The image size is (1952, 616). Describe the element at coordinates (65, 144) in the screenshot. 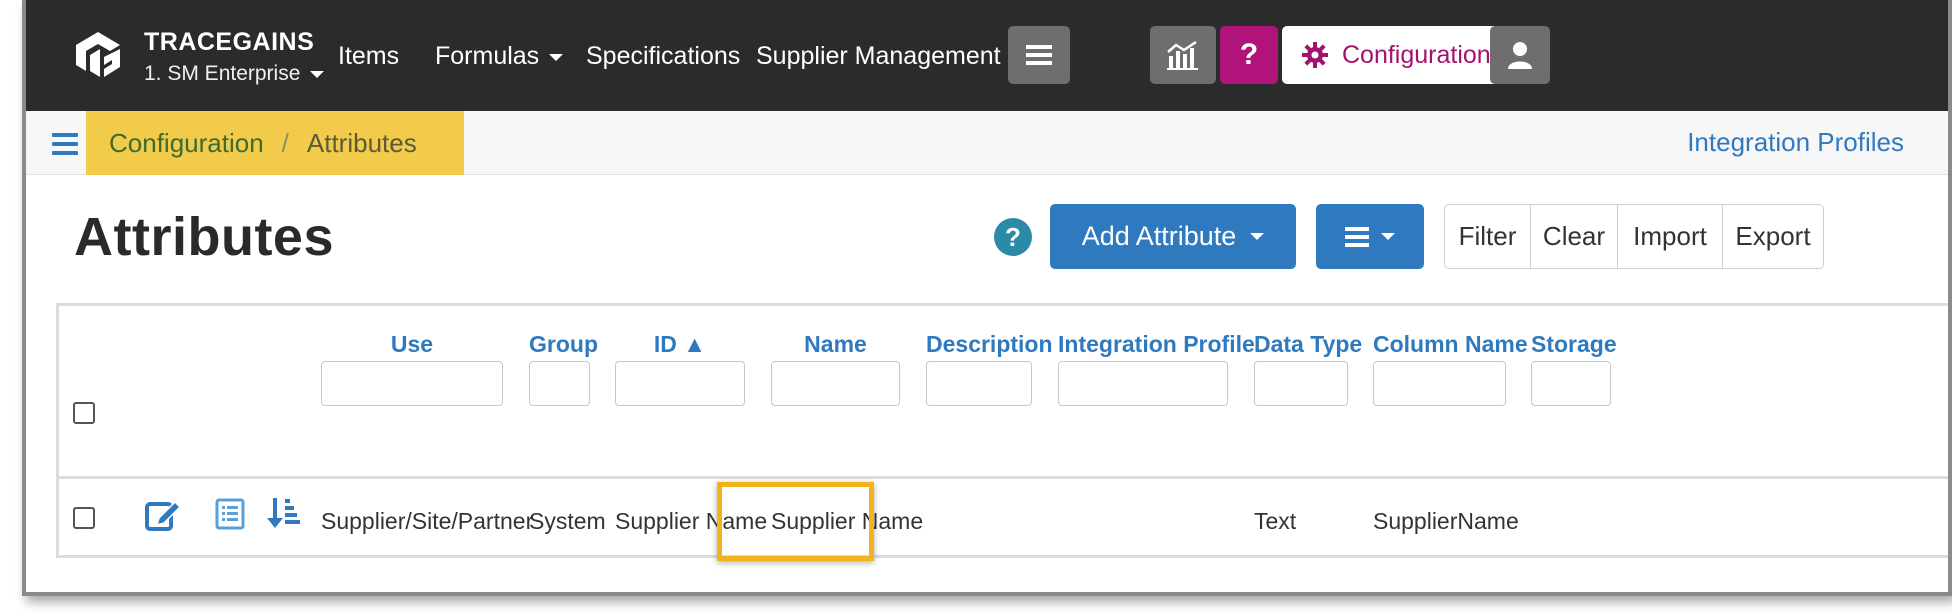

I see `sidebar-toggle-icon` at that location.